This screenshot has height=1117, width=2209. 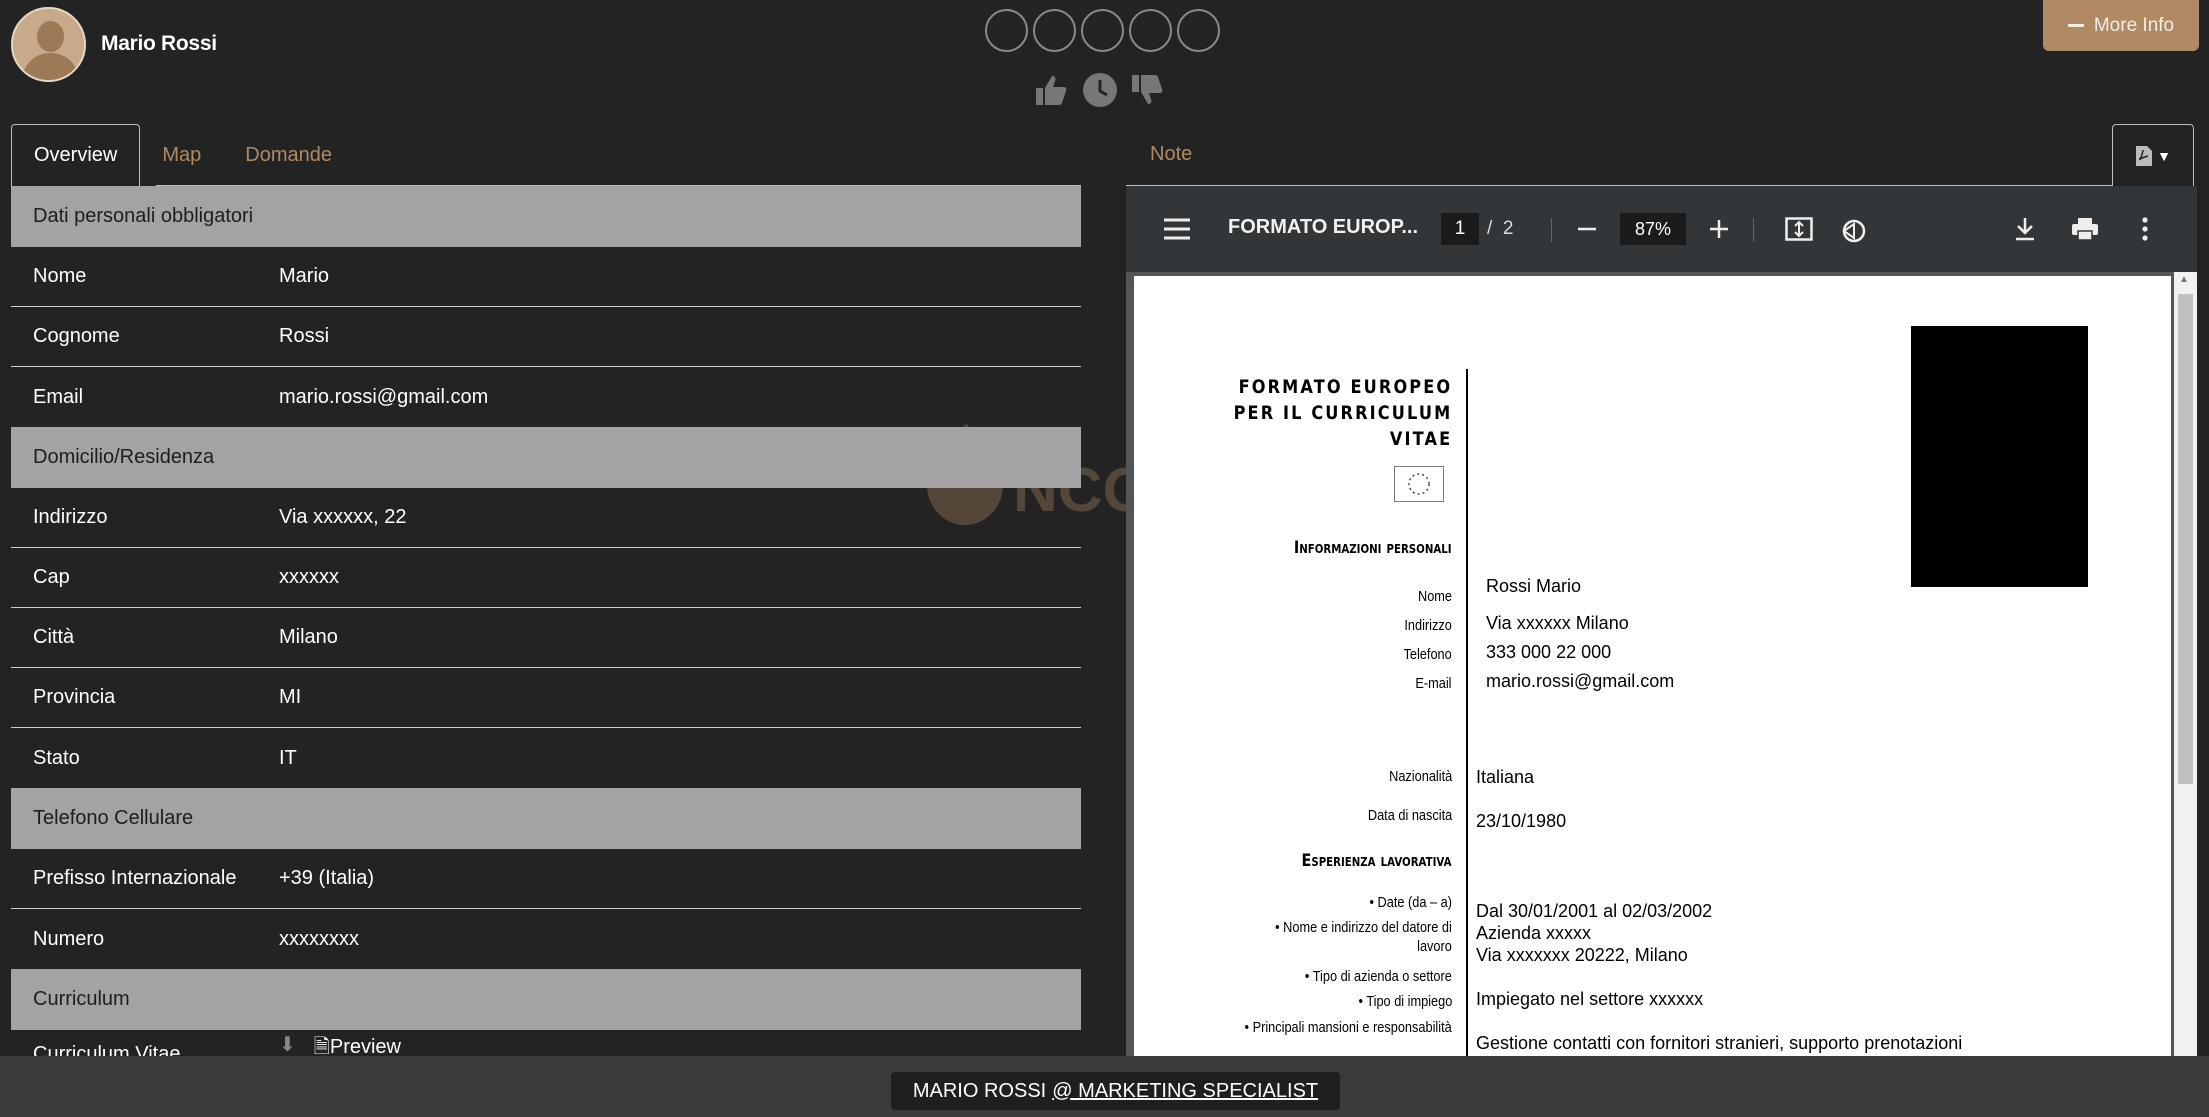 I want to click on tab-bar: Overview Map Domande, so click(x=182, y=155).